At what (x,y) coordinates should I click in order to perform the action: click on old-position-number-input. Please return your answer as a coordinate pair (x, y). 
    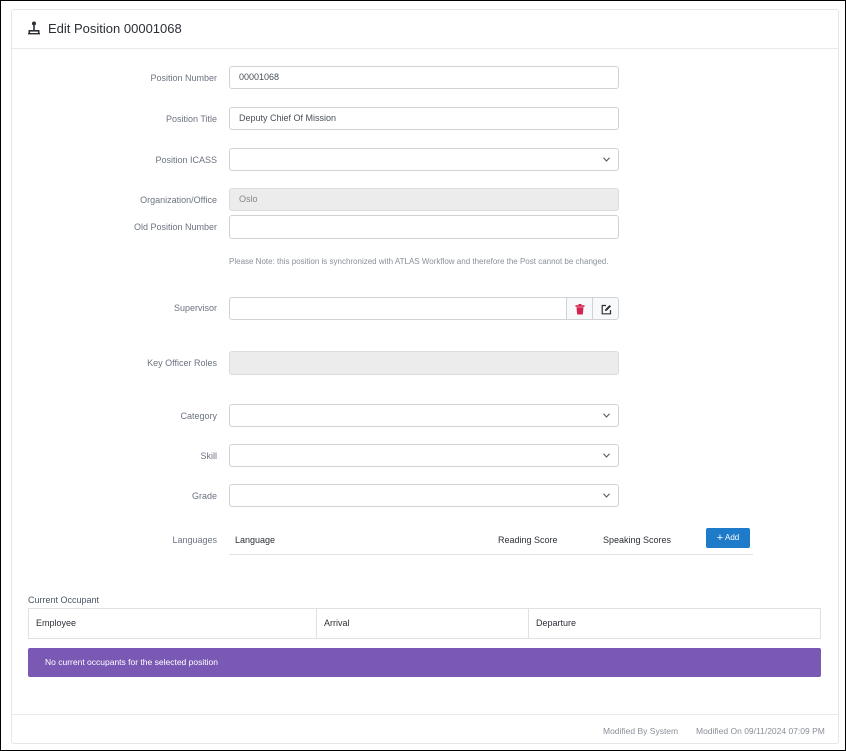
    Looking at the image, I should click on (424, 227).